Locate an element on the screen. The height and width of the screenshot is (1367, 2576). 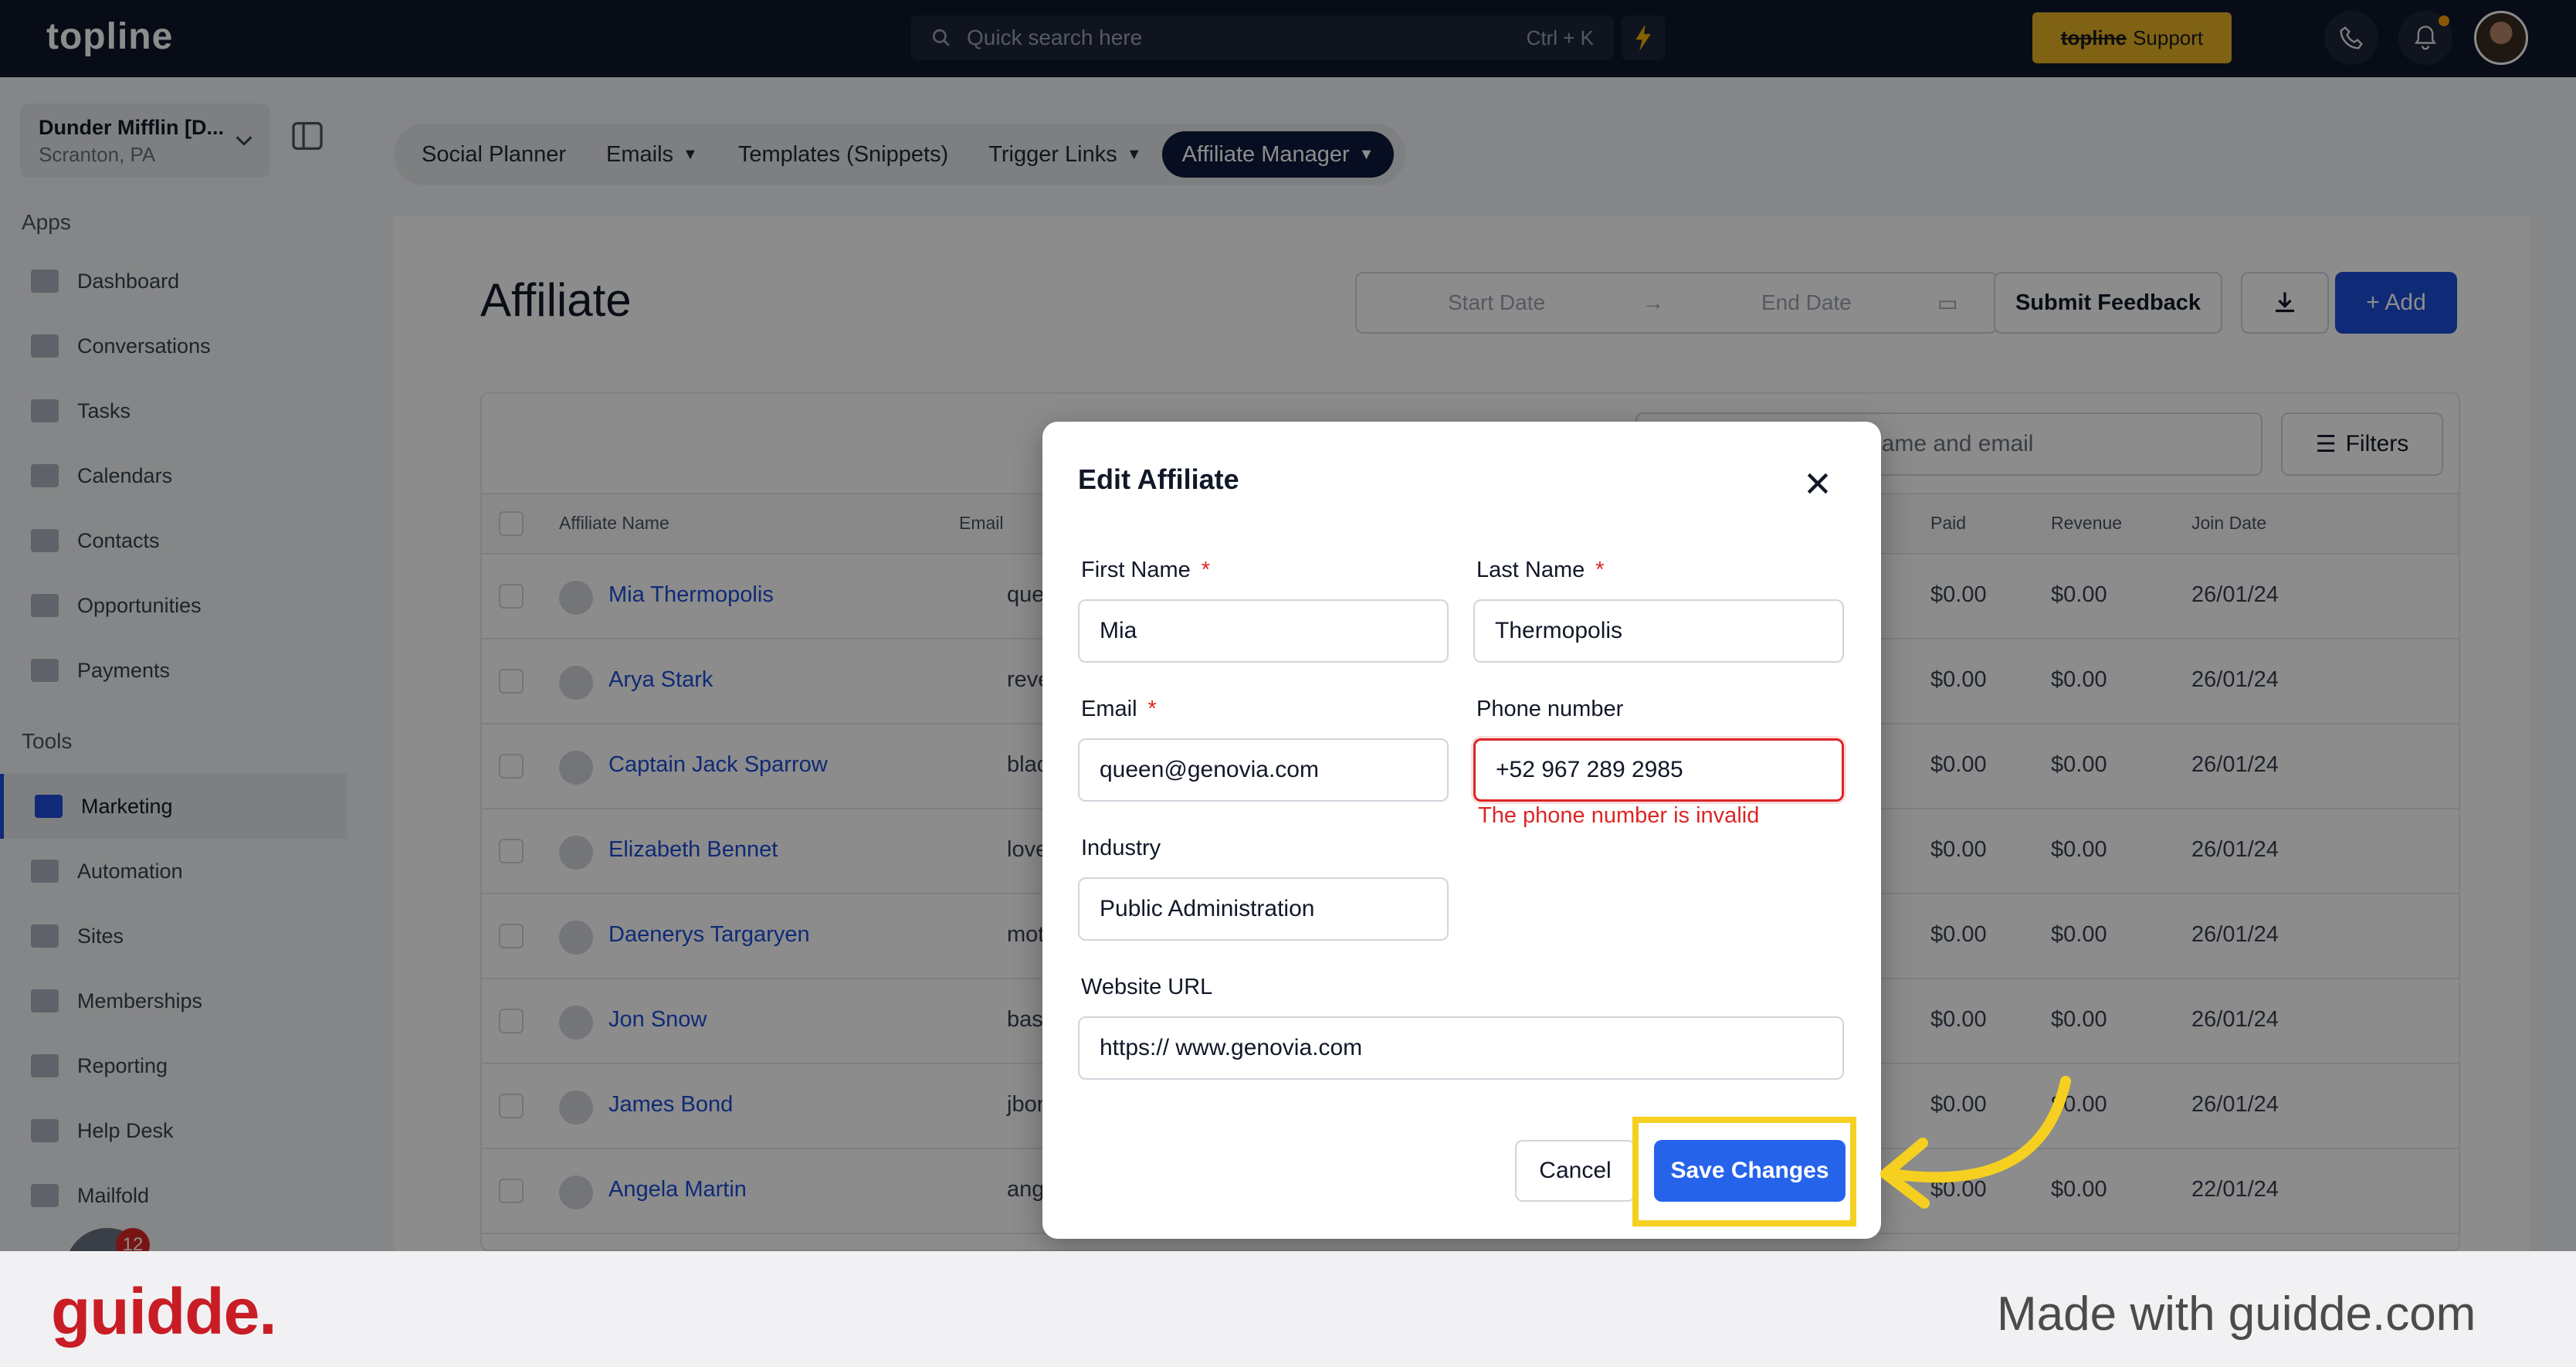
guidde-logo: guidde. is located at coordinates (164, 1311).